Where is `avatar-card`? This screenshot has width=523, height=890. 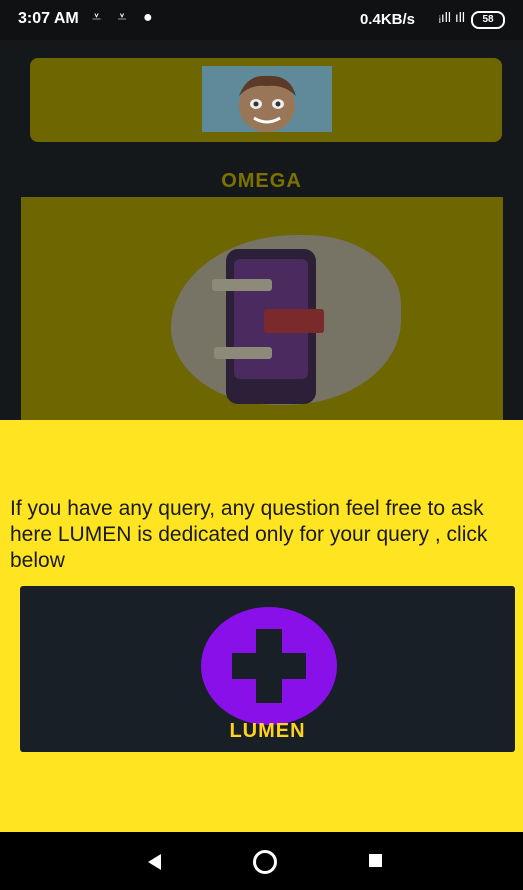
avatar-card is located at coordinates (266, 100).